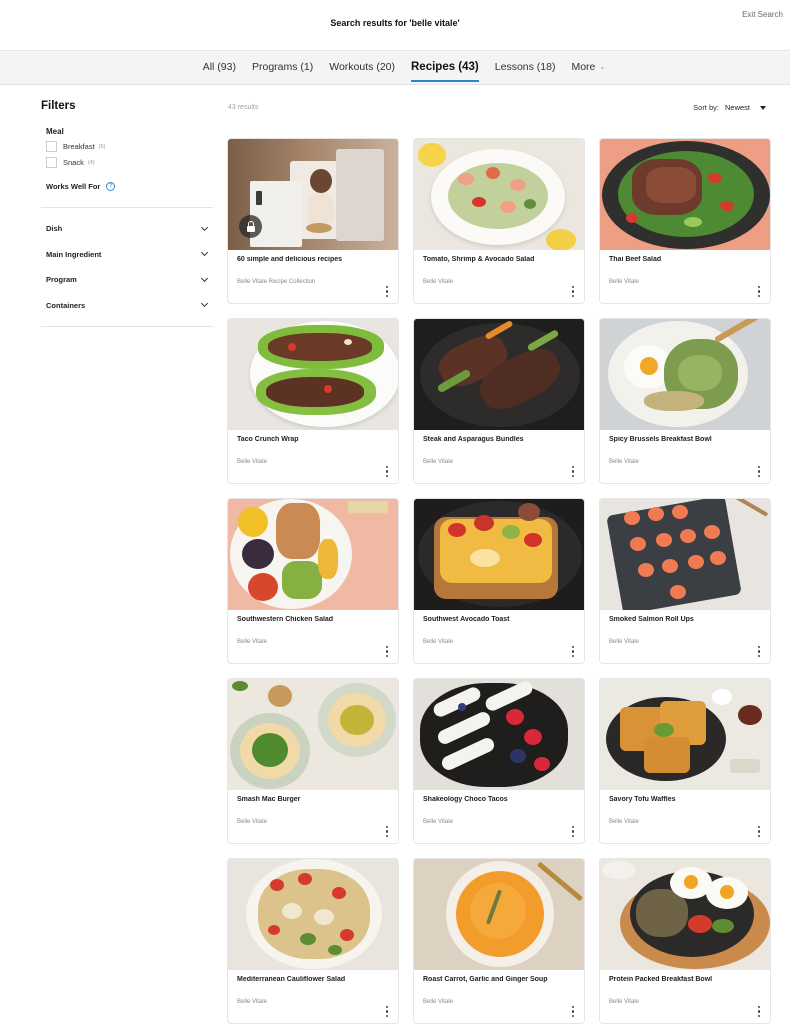 This screenshot has width=790, height=1024. What do you see at coordinates (250, 226) in the screenshot?
I see `lock-icon` at bounding box center [250, 226].